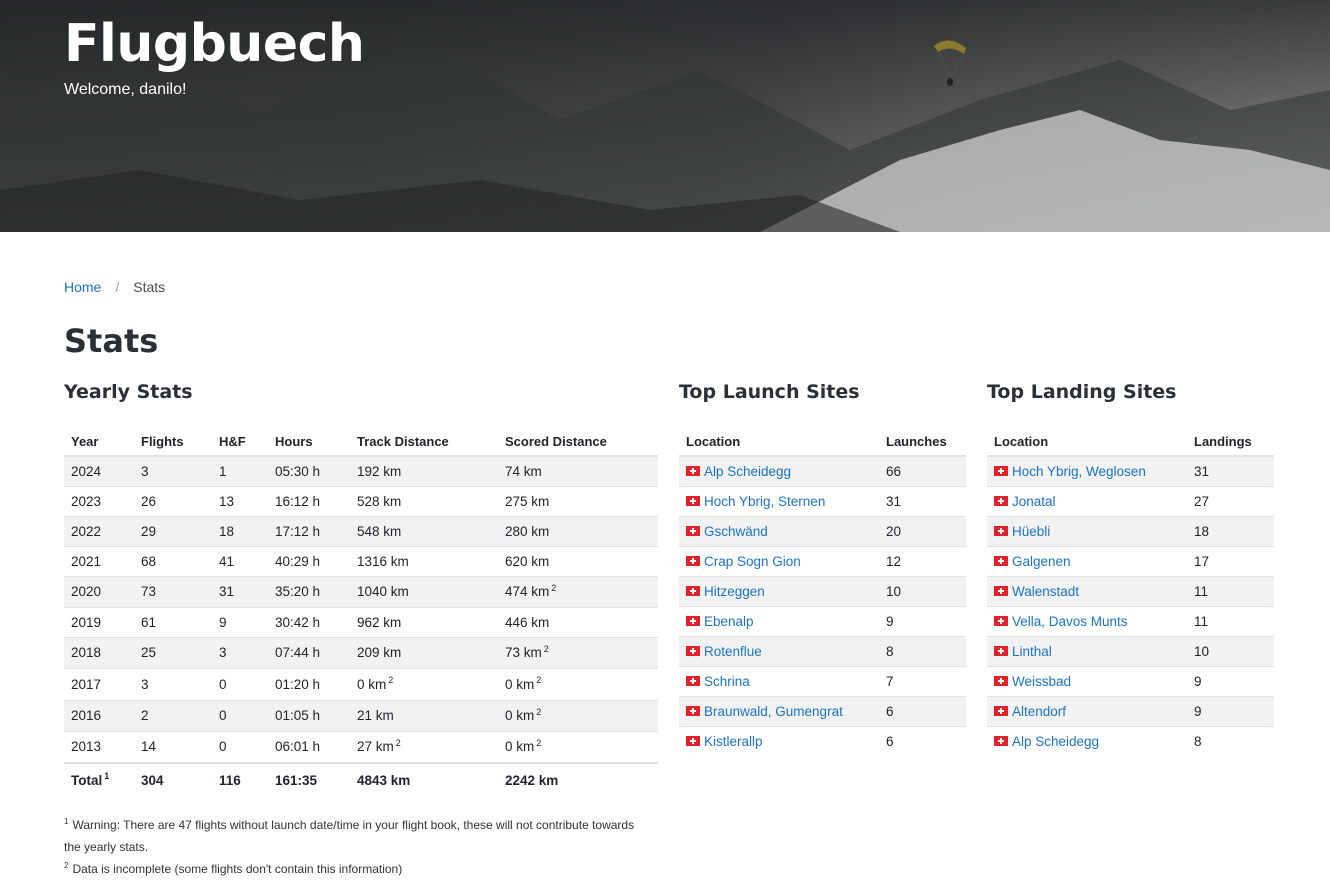 Image resolution: width=1330 pixels, height=891 pixels. I want to click on breadcrumb-home-link: Home, so click(82, 287).